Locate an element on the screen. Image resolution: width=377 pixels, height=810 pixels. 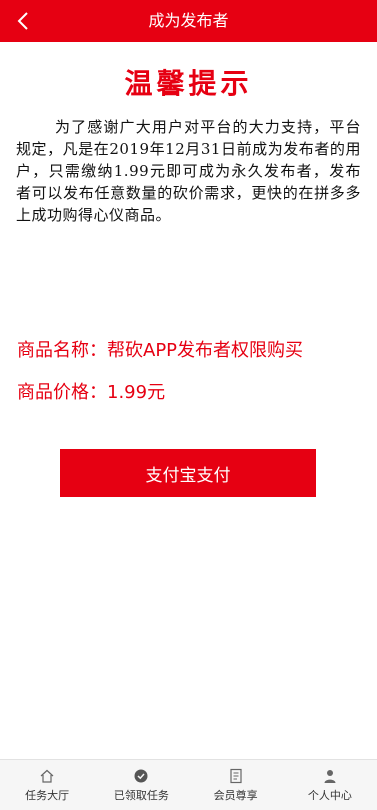
tab-label: 个人中心 is located at coordinates (329, 795).